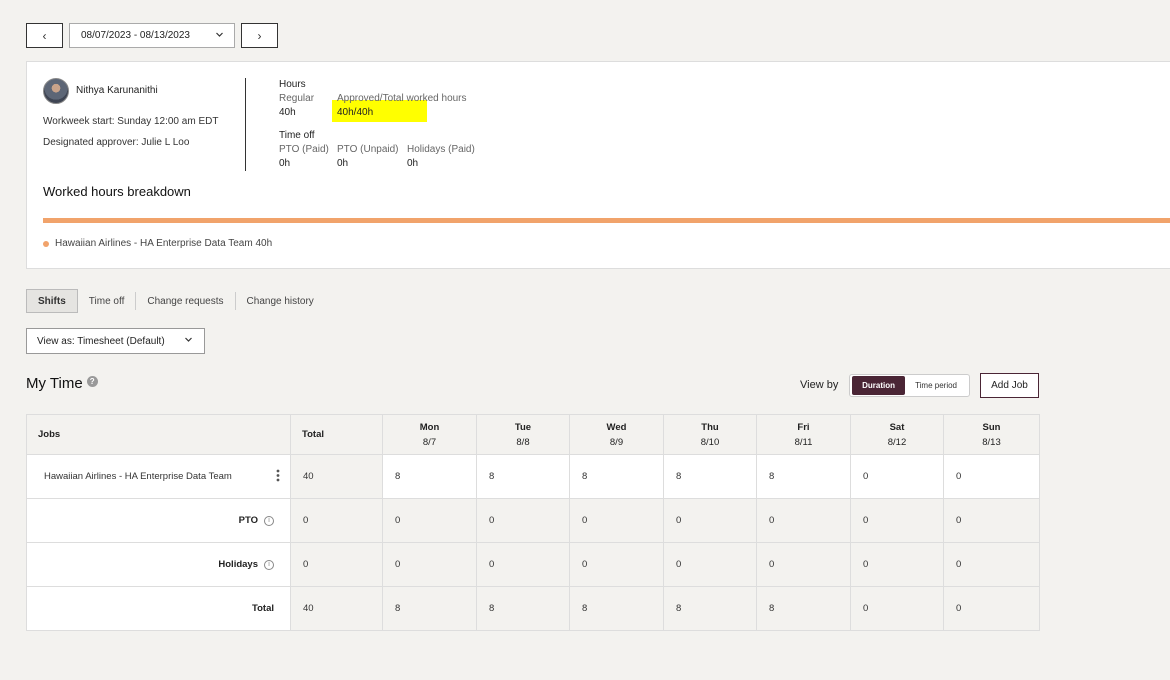  I want to click on add-job-button: Add Job, so click(1009, 385).